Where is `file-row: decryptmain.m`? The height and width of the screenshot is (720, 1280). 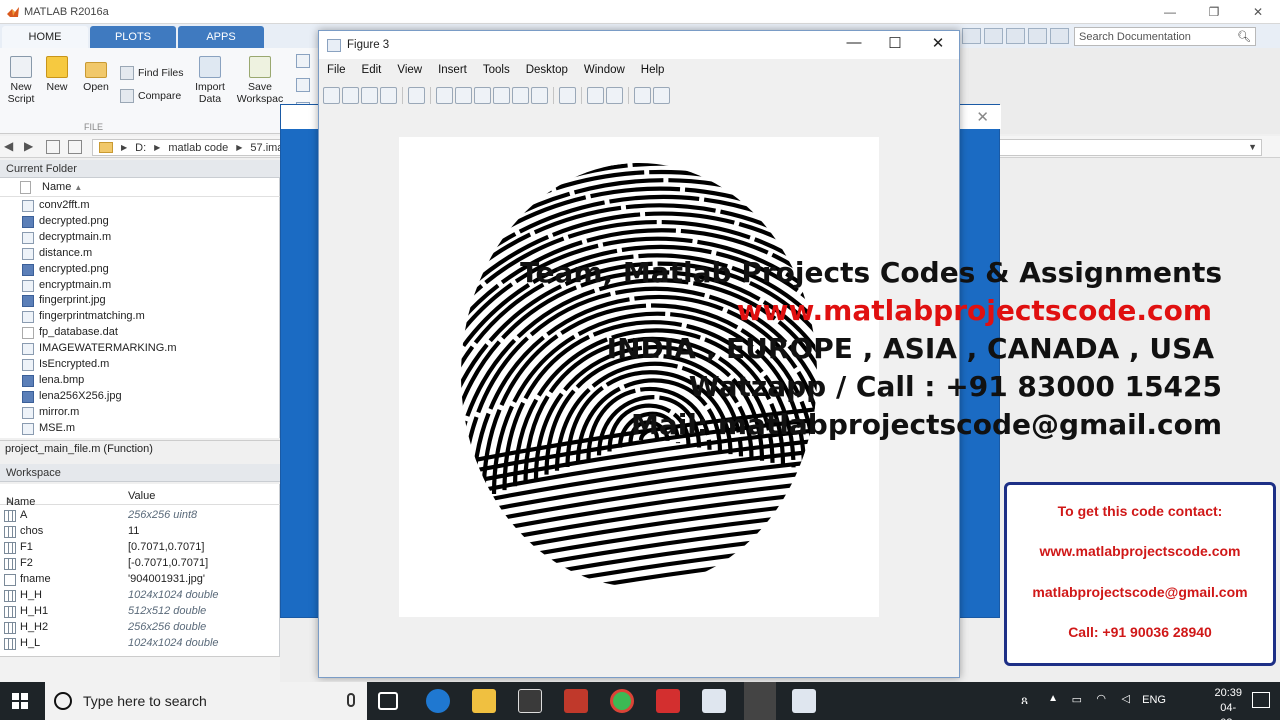
file-row: decryptmain.m is located at coordinates (140, 238).